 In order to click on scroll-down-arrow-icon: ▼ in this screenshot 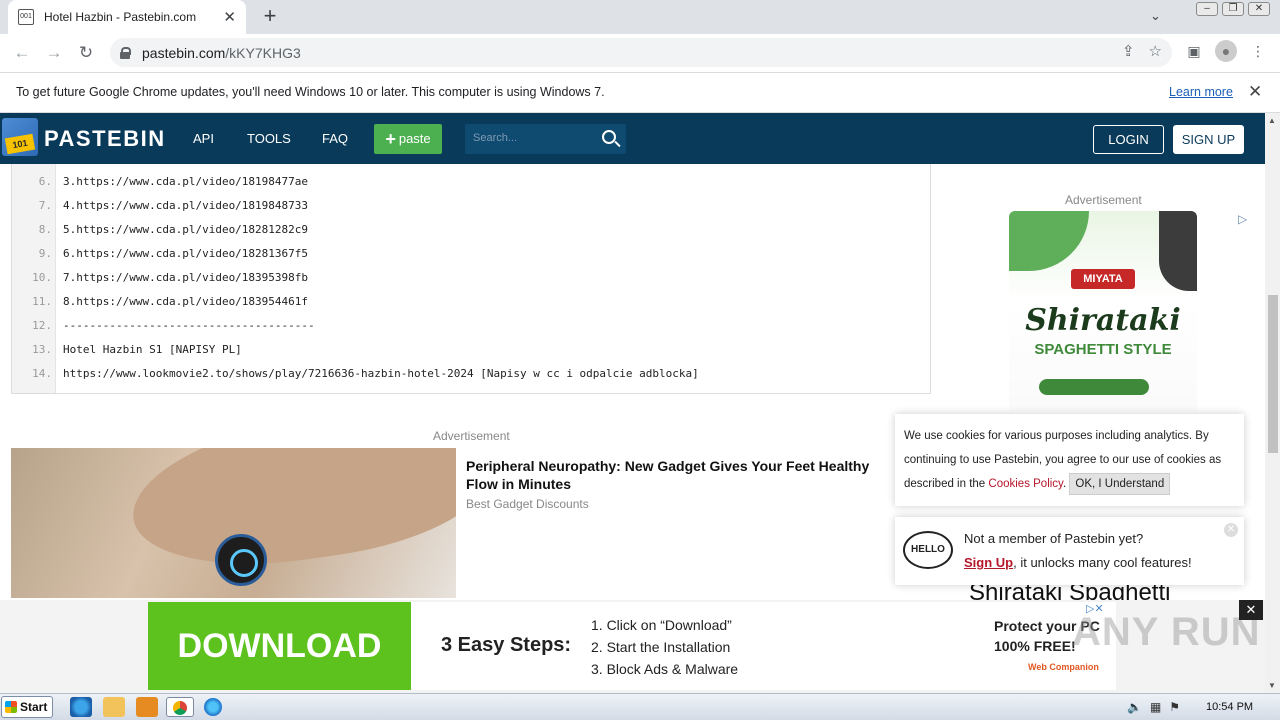, I will do `click(1272, 685)`.